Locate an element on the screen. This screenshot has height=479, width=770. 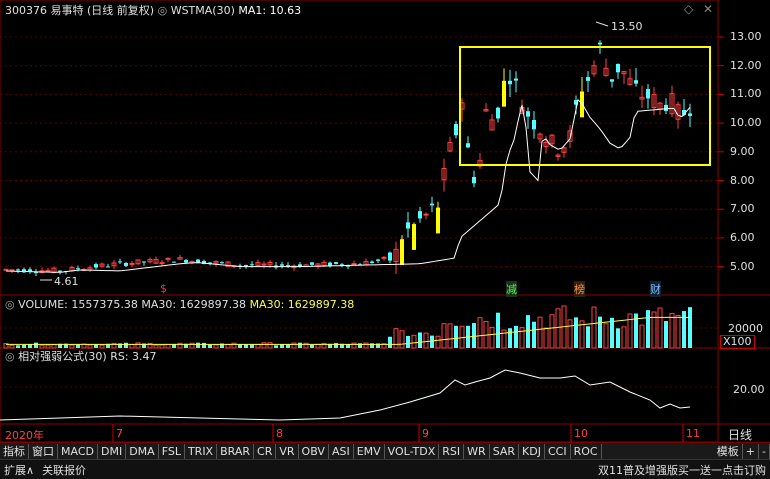
ma1-value: MA1: 10.63 is located at coordinates (270, 10).